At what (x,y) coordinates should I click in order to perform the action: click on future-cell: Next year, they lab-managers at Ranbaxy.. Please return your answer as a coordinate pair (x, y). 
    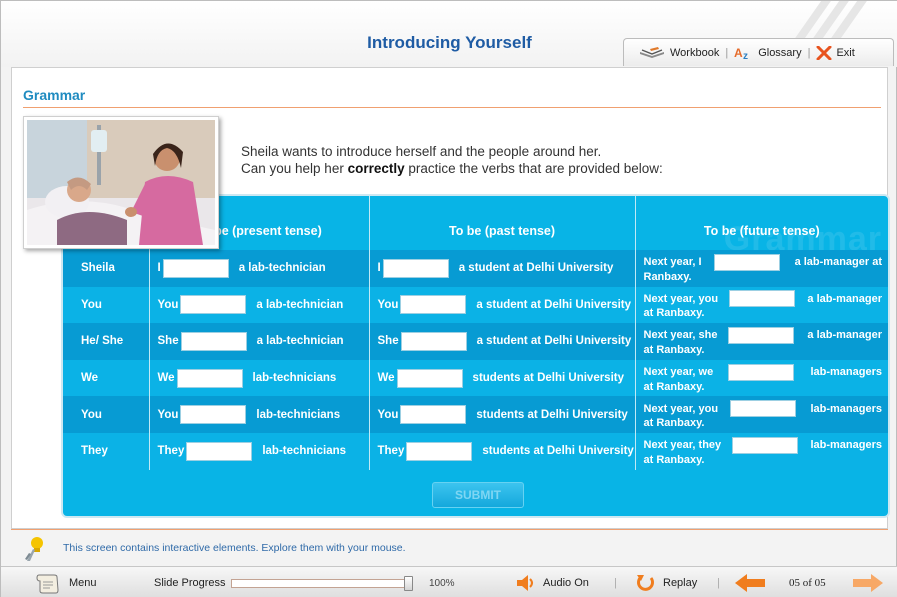
    Looking at the image, I should click on (761, 451).